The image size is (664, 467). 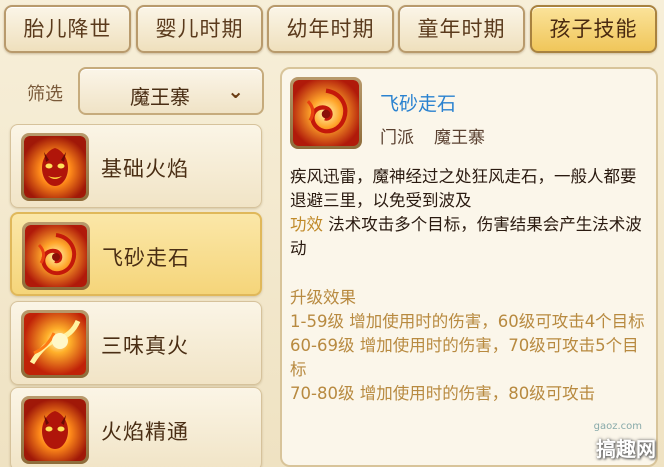 I want to click on sect-value: 魔王寨, so click(x=459, y=138).